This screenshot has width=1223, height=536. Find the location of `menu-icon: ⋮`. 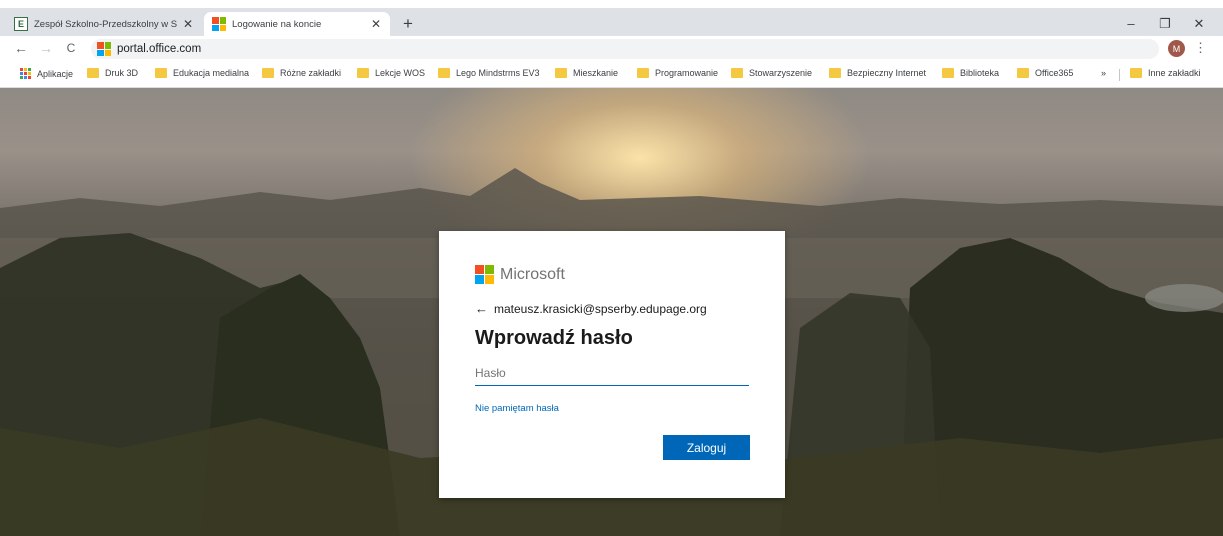

menu-icon: ⋮ is located at coordinates (1200, 48).